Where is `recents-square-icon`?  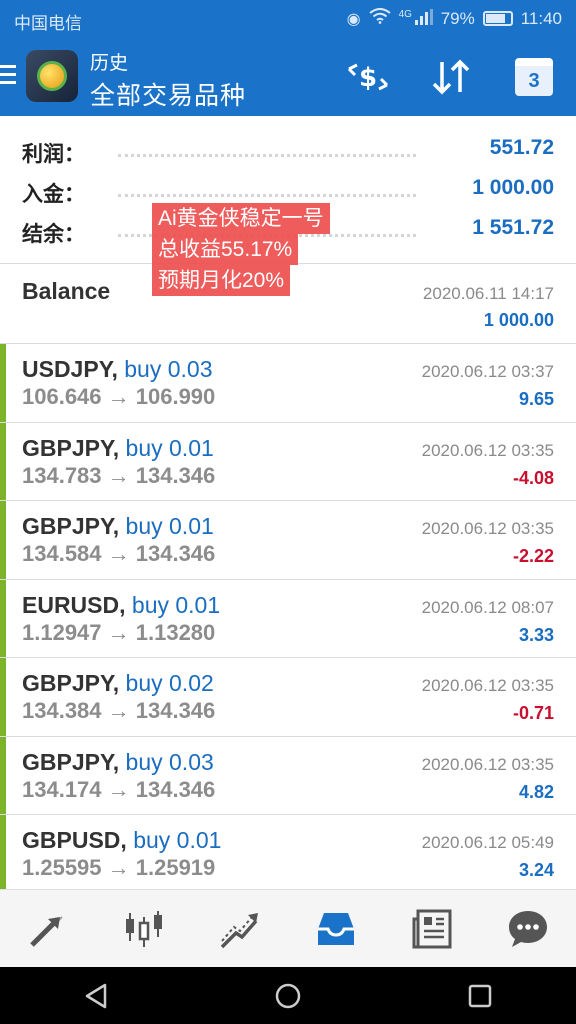 recents-square-icon is located at coordinates (480, 995).